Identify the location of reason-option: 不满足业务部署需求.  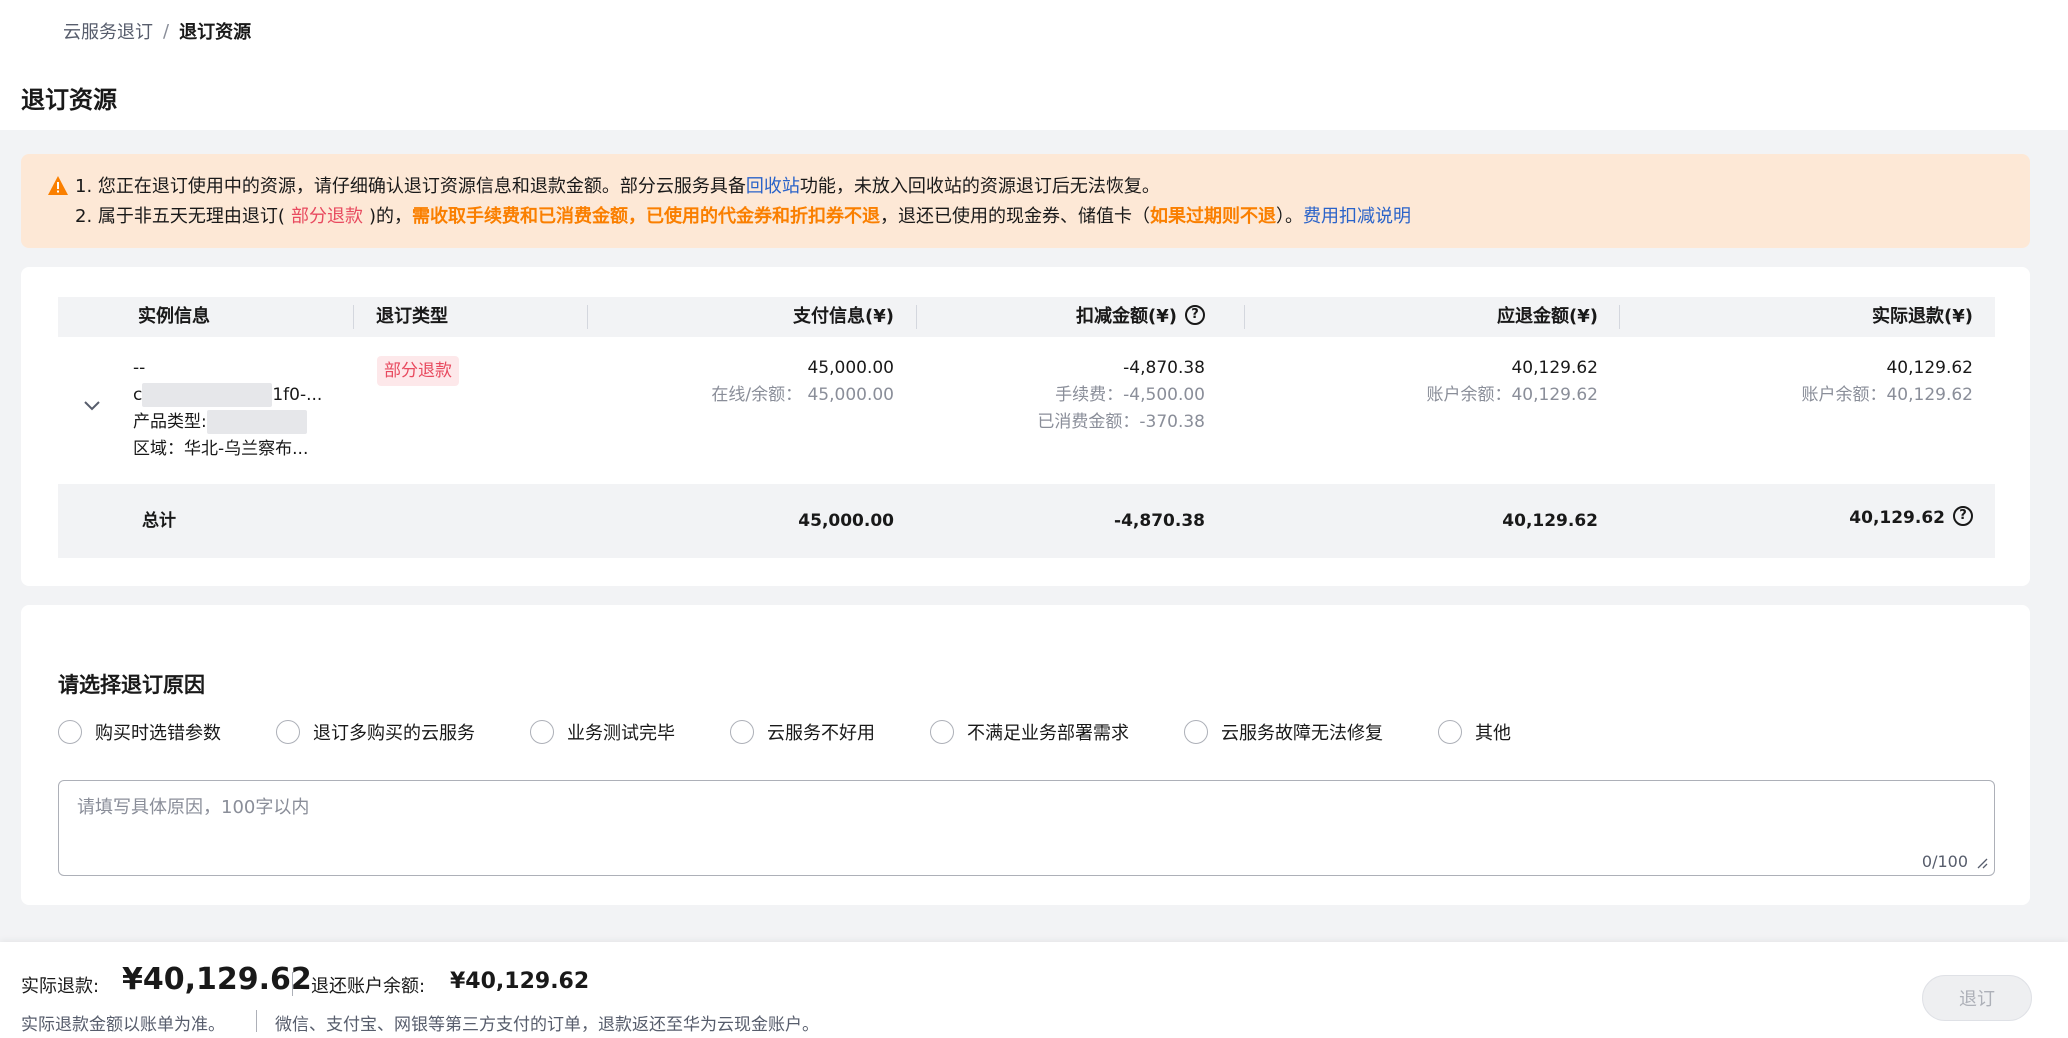
(1029, 732).